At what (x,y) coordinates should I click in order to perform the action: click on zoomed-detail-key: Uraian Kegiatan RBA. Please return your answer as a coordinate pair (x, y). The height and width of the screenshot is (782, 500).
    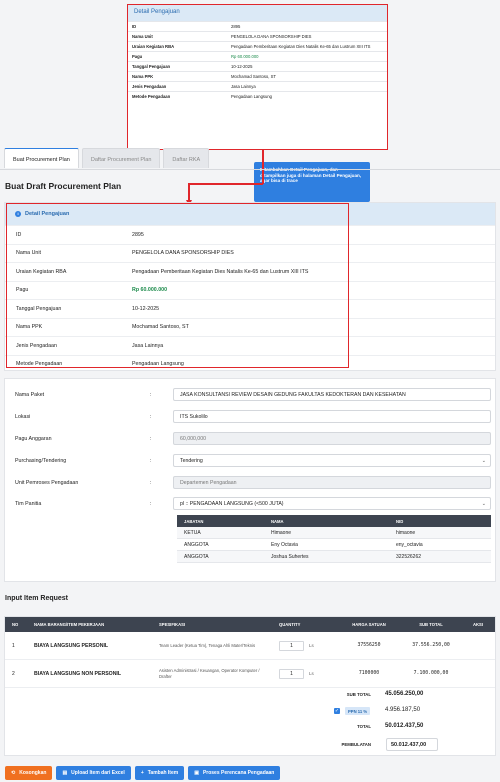
    Looking at the image, I should click on (153, 46).